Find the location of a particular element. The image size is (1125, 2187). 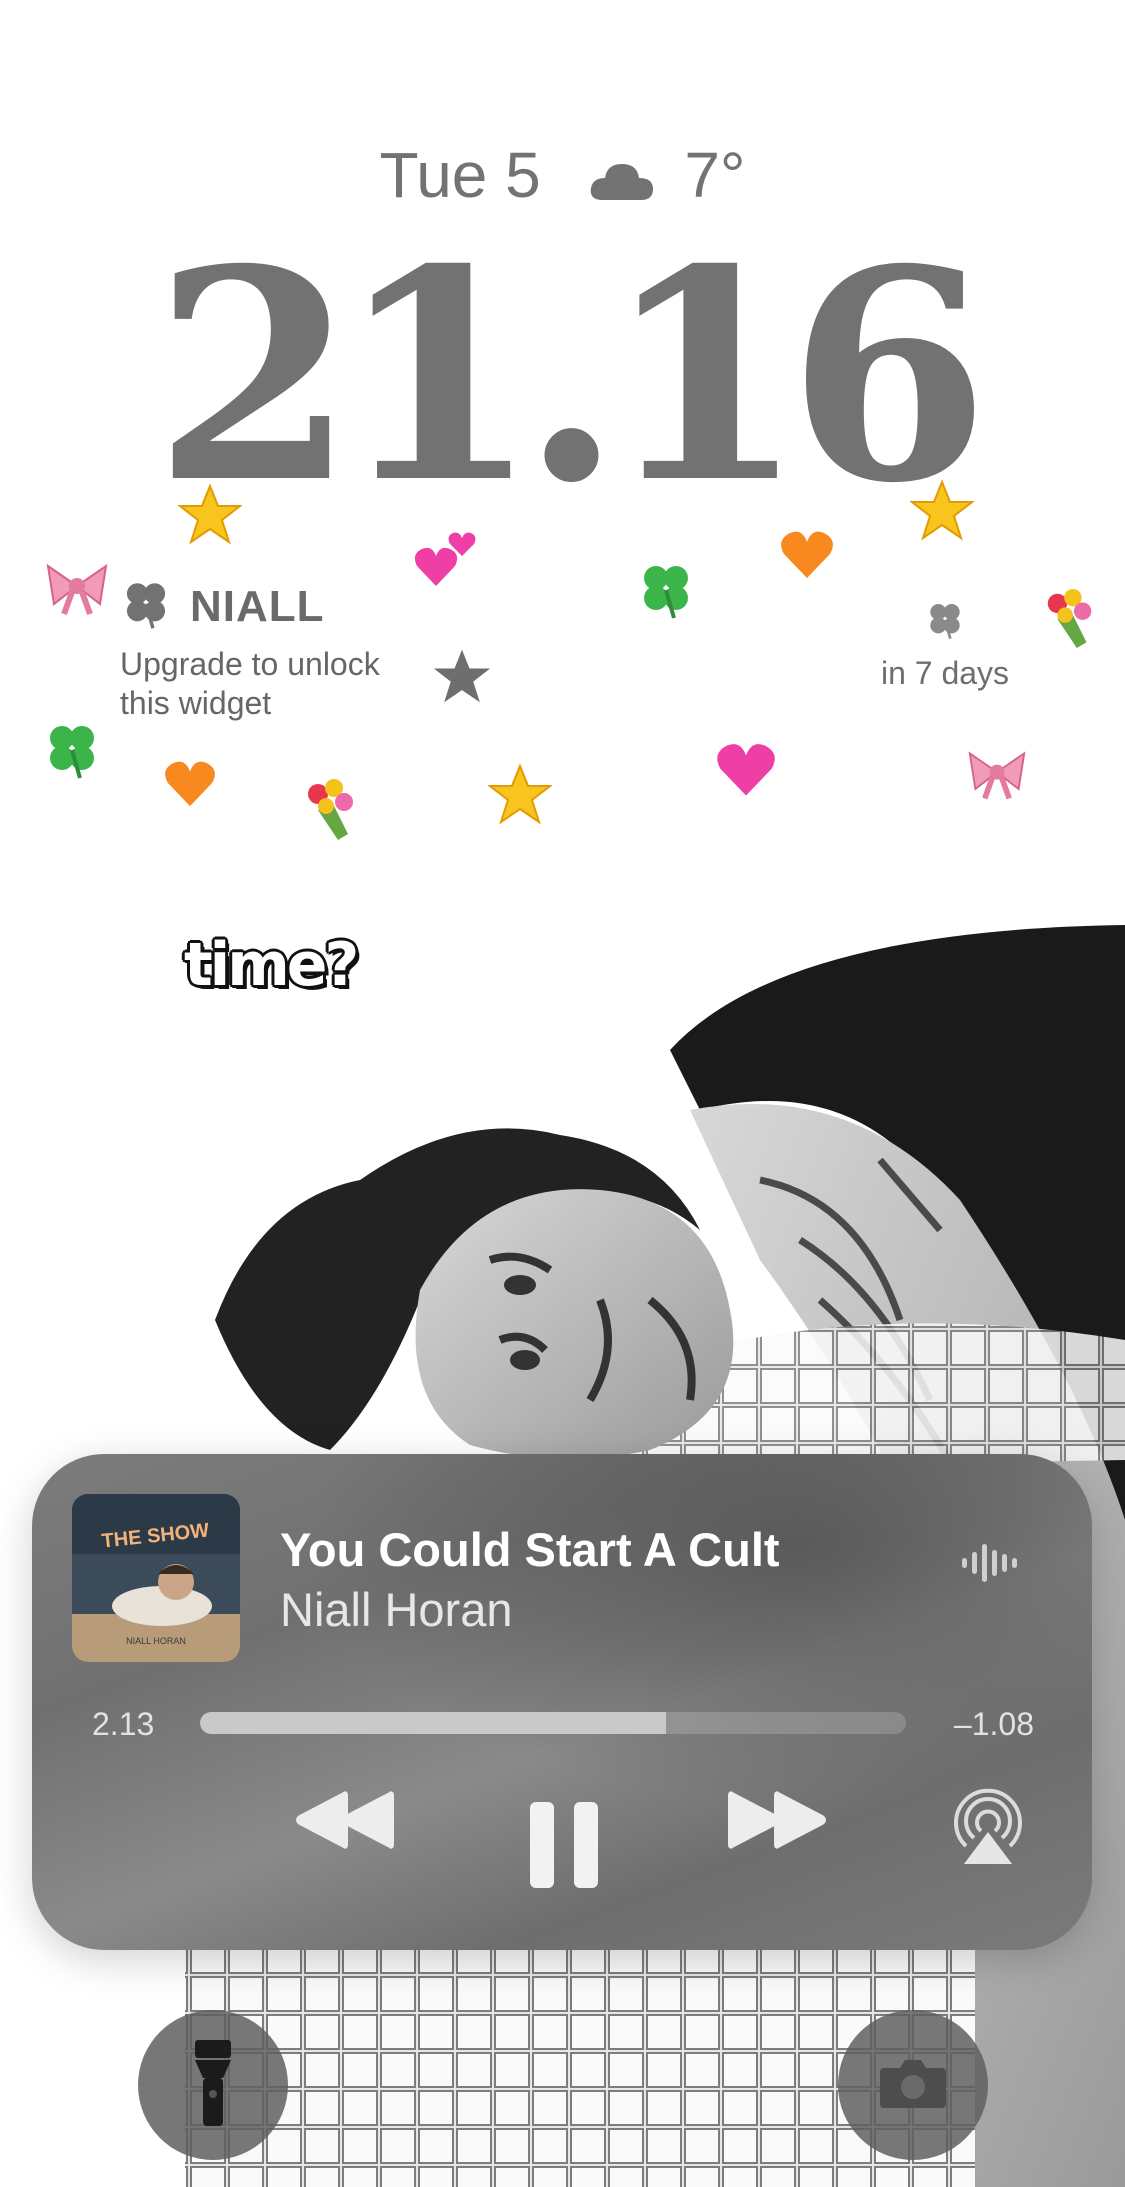

cloud-icon is located at coordinates (622, 180).